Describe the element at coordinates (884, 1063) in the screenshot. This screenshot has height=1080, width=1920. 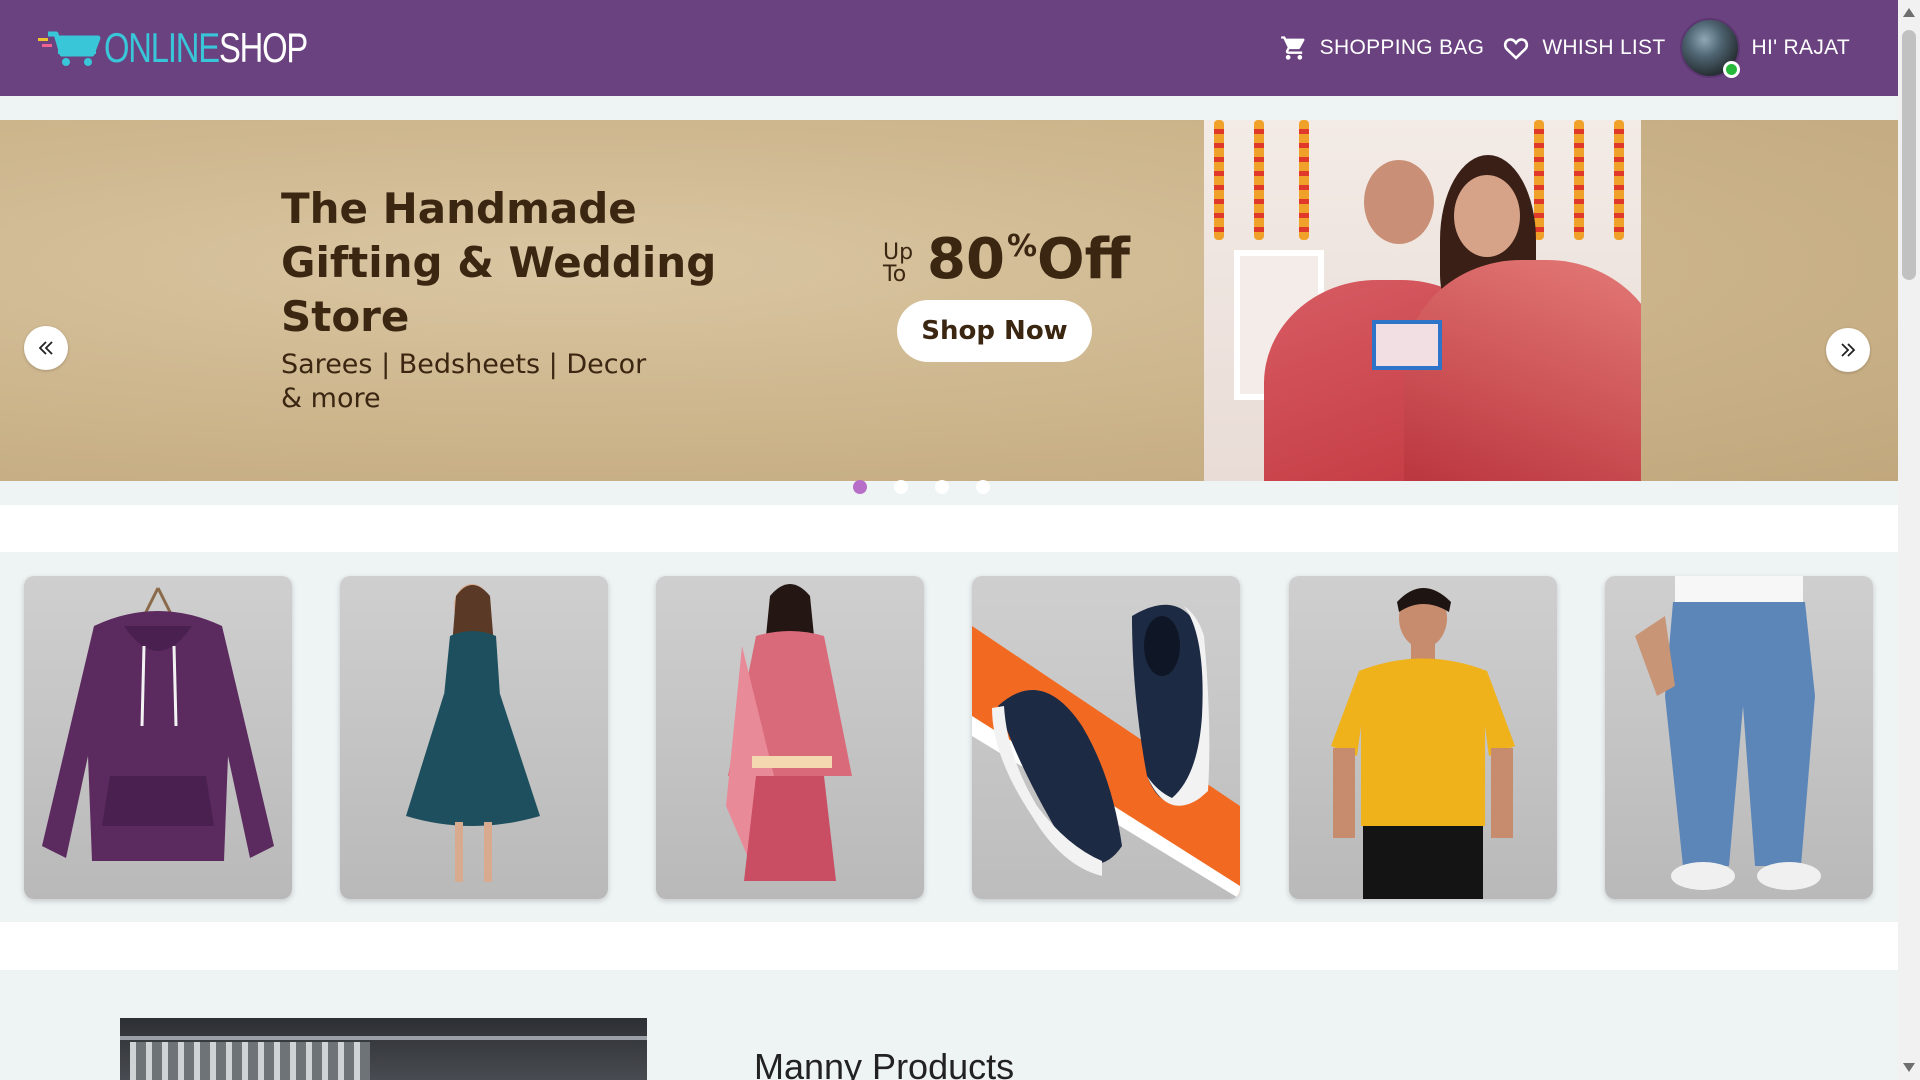
I see `products-title: Manny Products` at that location.